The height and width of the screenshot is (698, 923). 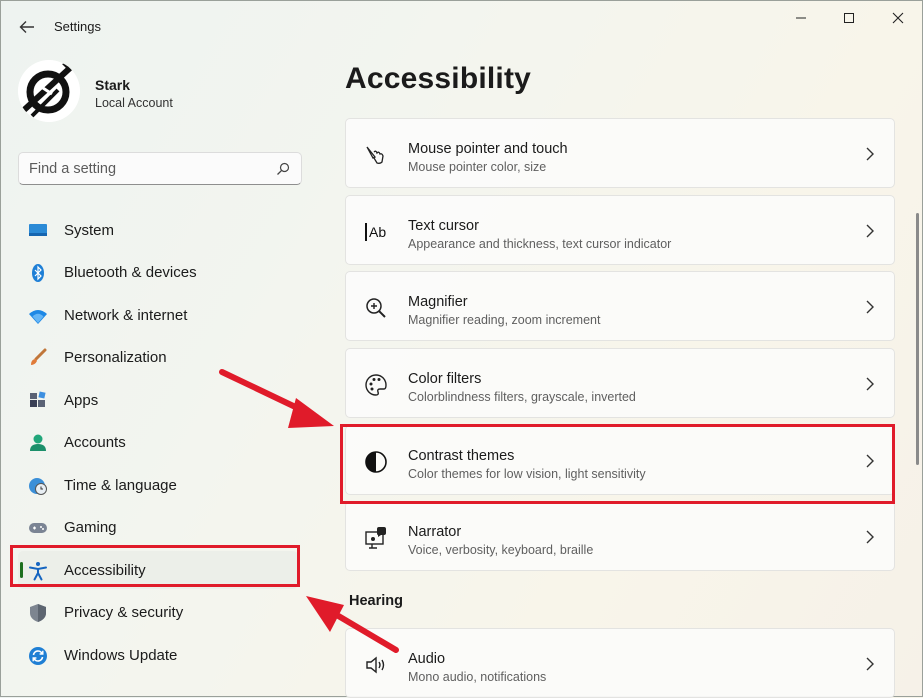 What do you see at coordinates (620, 663) in the screenshot?
I see `card-audio: Audio Mono audio, notifications` at bounding box center [620, 663].